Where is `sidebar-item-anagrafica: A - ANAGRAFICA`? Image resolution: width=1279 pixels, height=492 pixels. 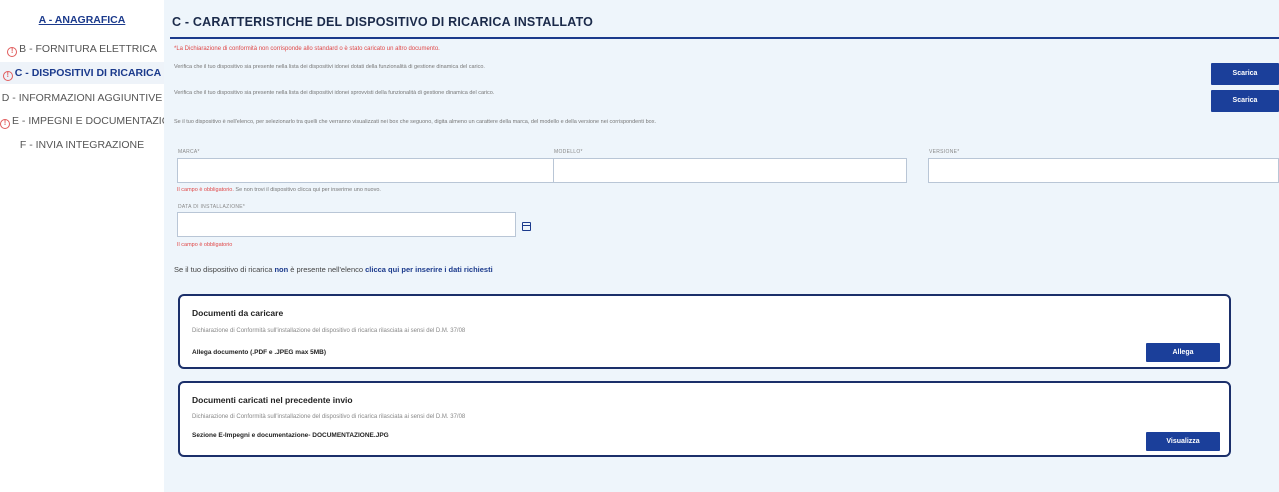 sidebar-item-anagrafica: A - ANAGRAFICA is located at coordinates (82, 20).